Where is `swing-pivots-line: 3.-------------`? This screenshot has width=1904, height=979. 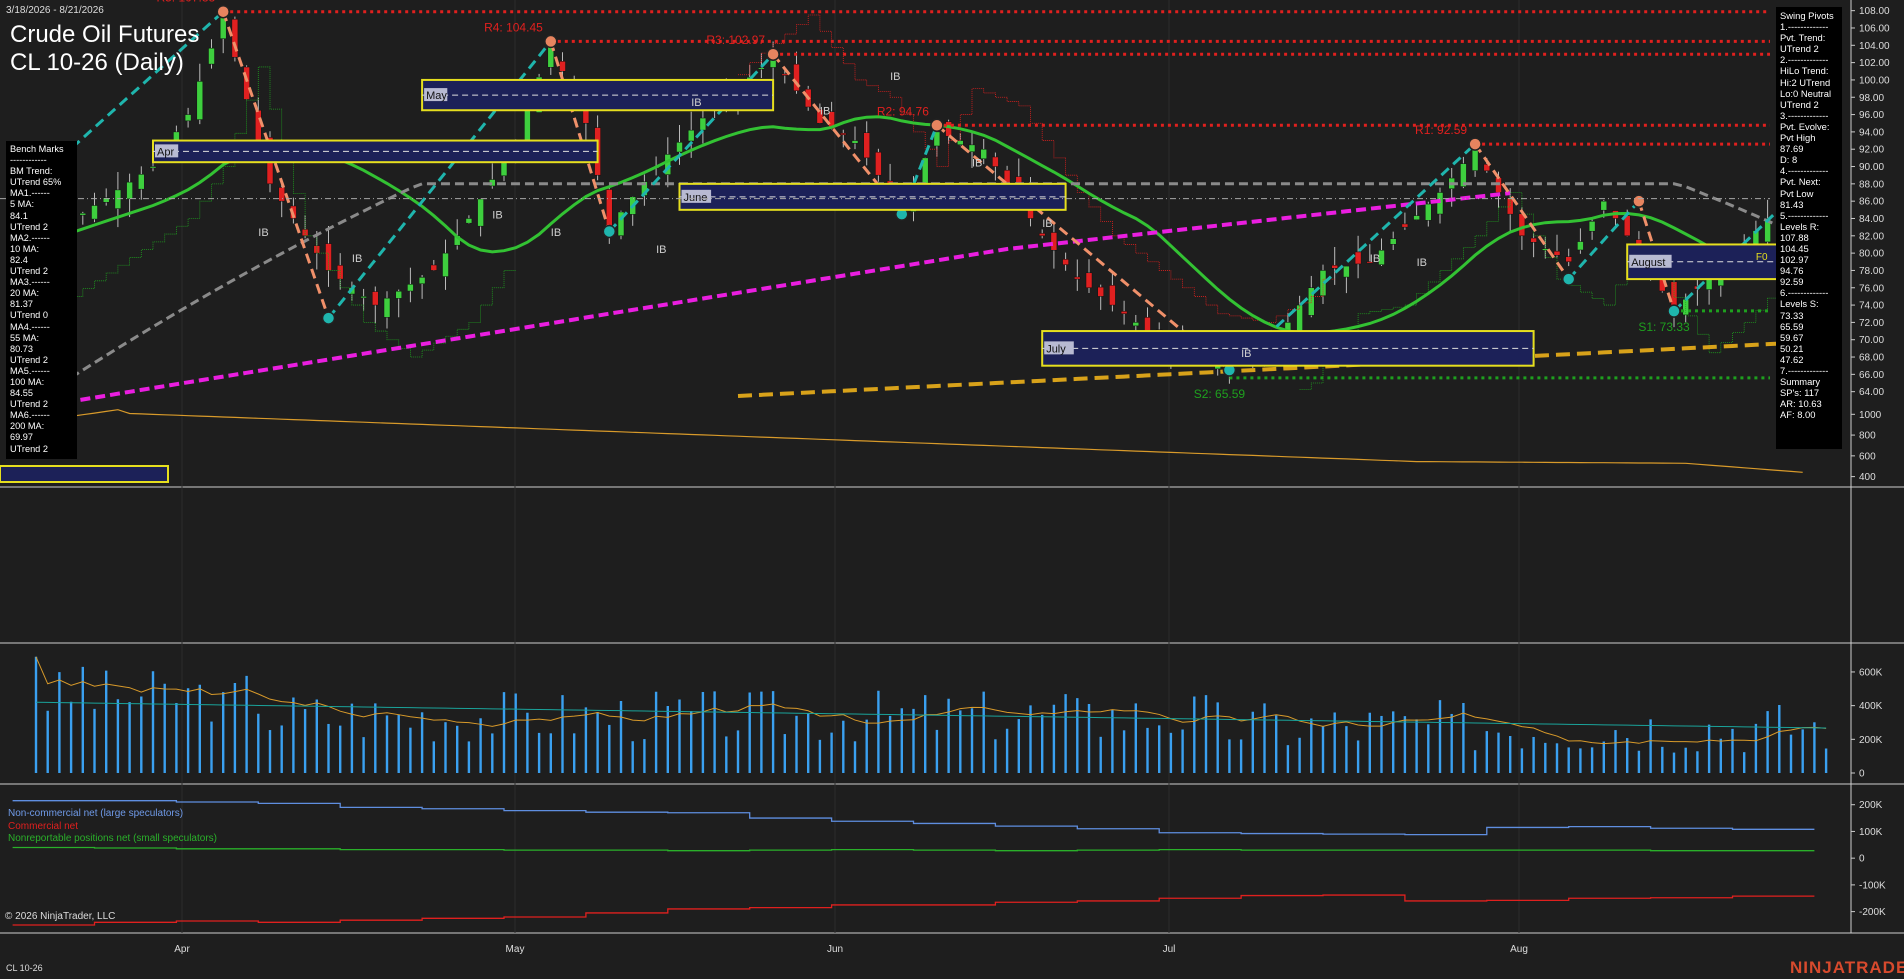 swing-pivots-line: 3.------------- is located at coordinates (1804, 115).